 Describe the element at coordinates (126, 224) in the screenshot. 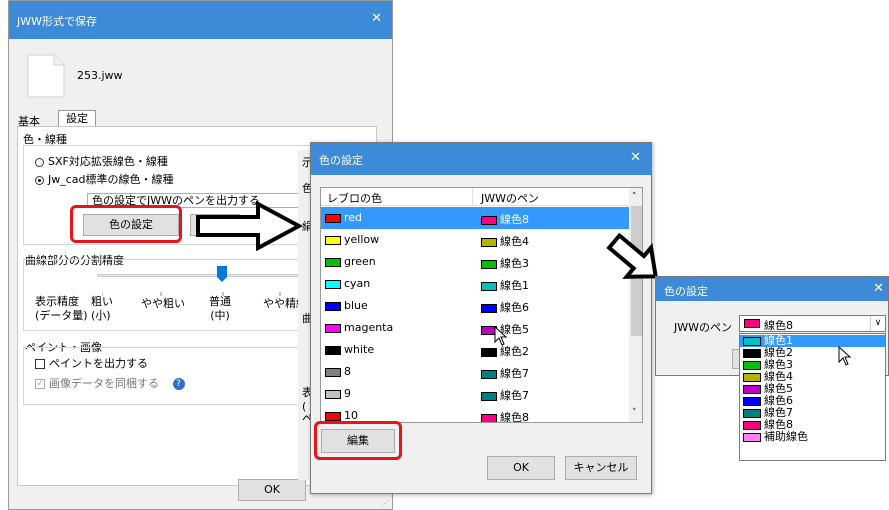

I see `highlight-color-settings` at that location.